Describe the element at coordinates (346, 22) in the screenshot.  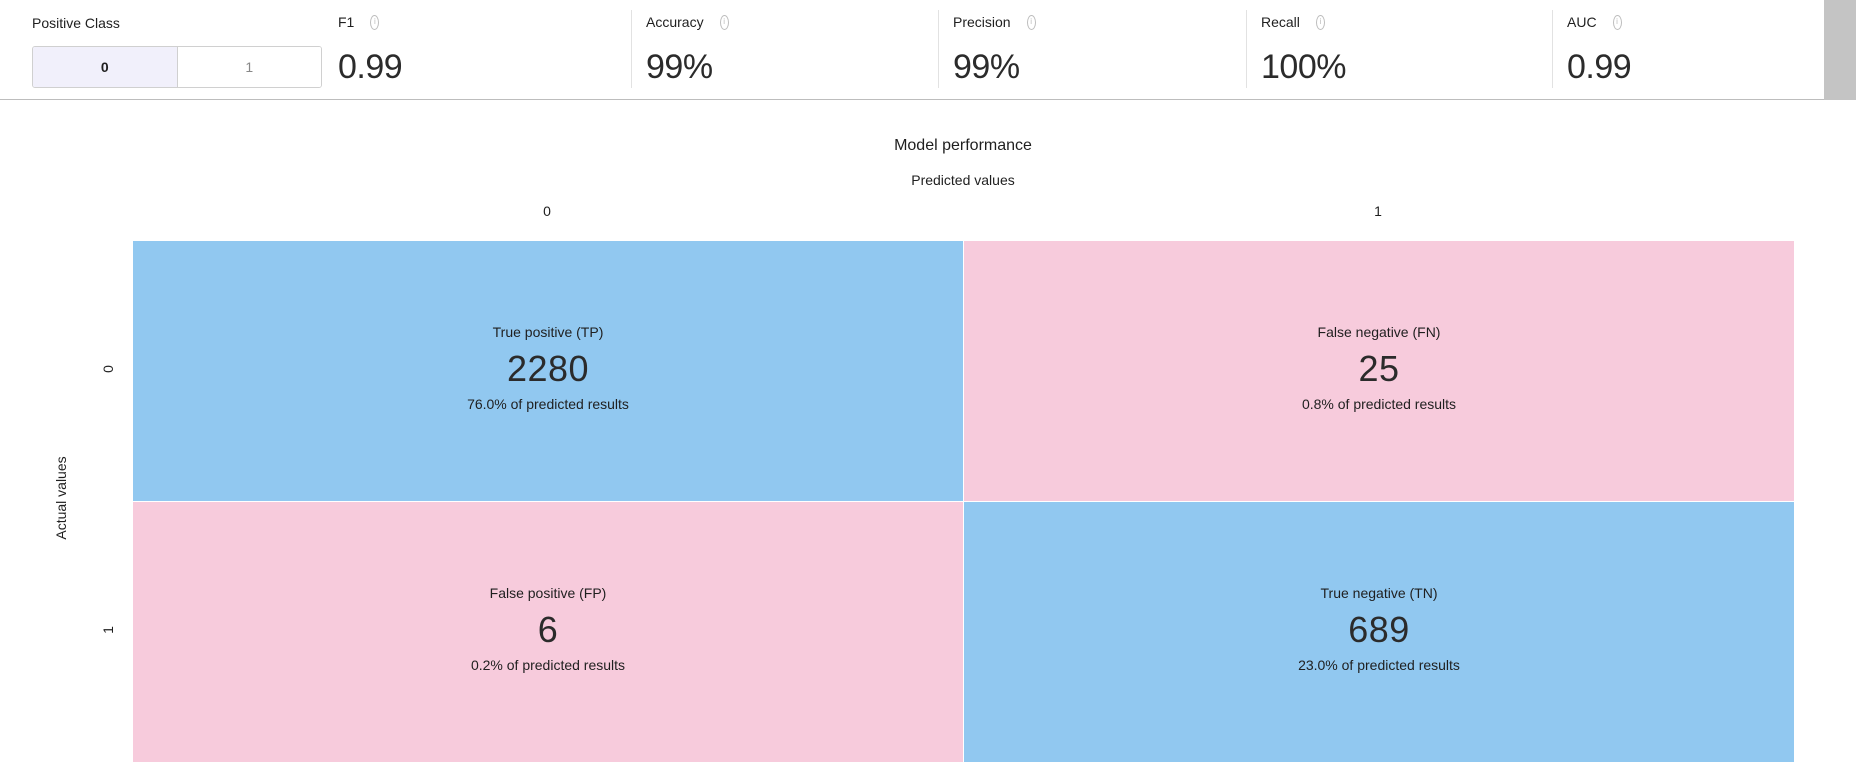
I see `metric-label: F1` at that location.